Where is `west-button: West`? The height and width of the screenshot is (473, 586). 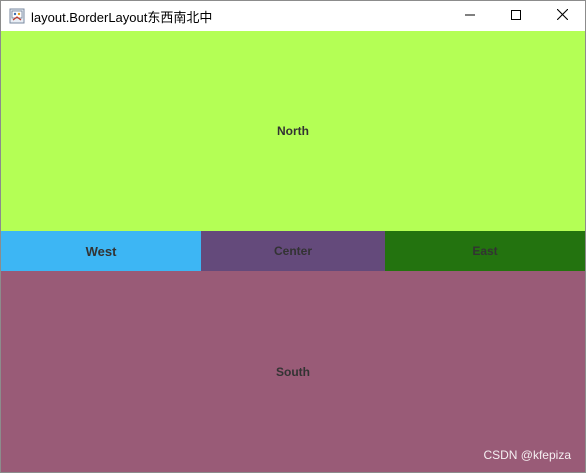
west-button: West is located at coordinates (101, 251).